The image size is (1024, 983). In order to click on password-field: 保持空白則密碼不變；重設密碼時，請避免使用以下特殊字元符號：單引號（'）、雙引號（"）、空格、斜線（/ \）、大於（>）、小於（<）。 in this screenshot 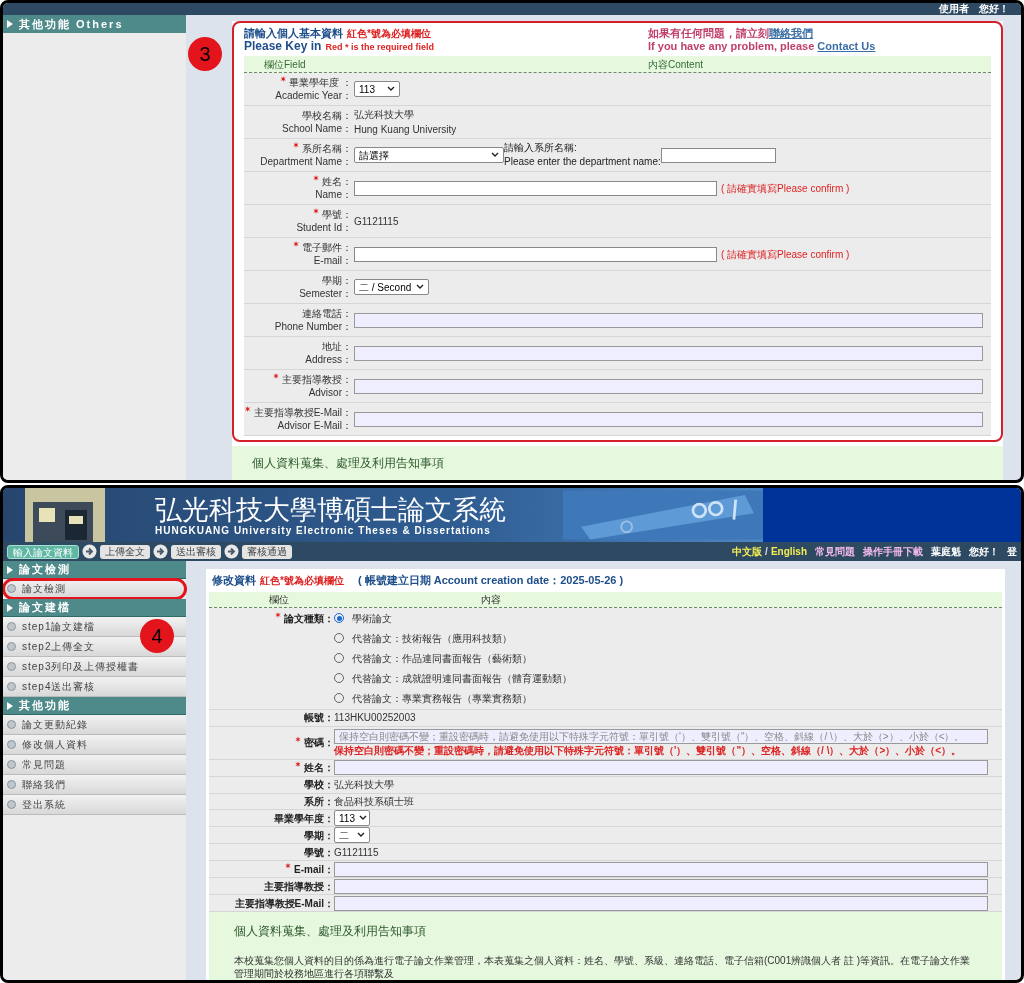, I will do `click(661, 736)`.